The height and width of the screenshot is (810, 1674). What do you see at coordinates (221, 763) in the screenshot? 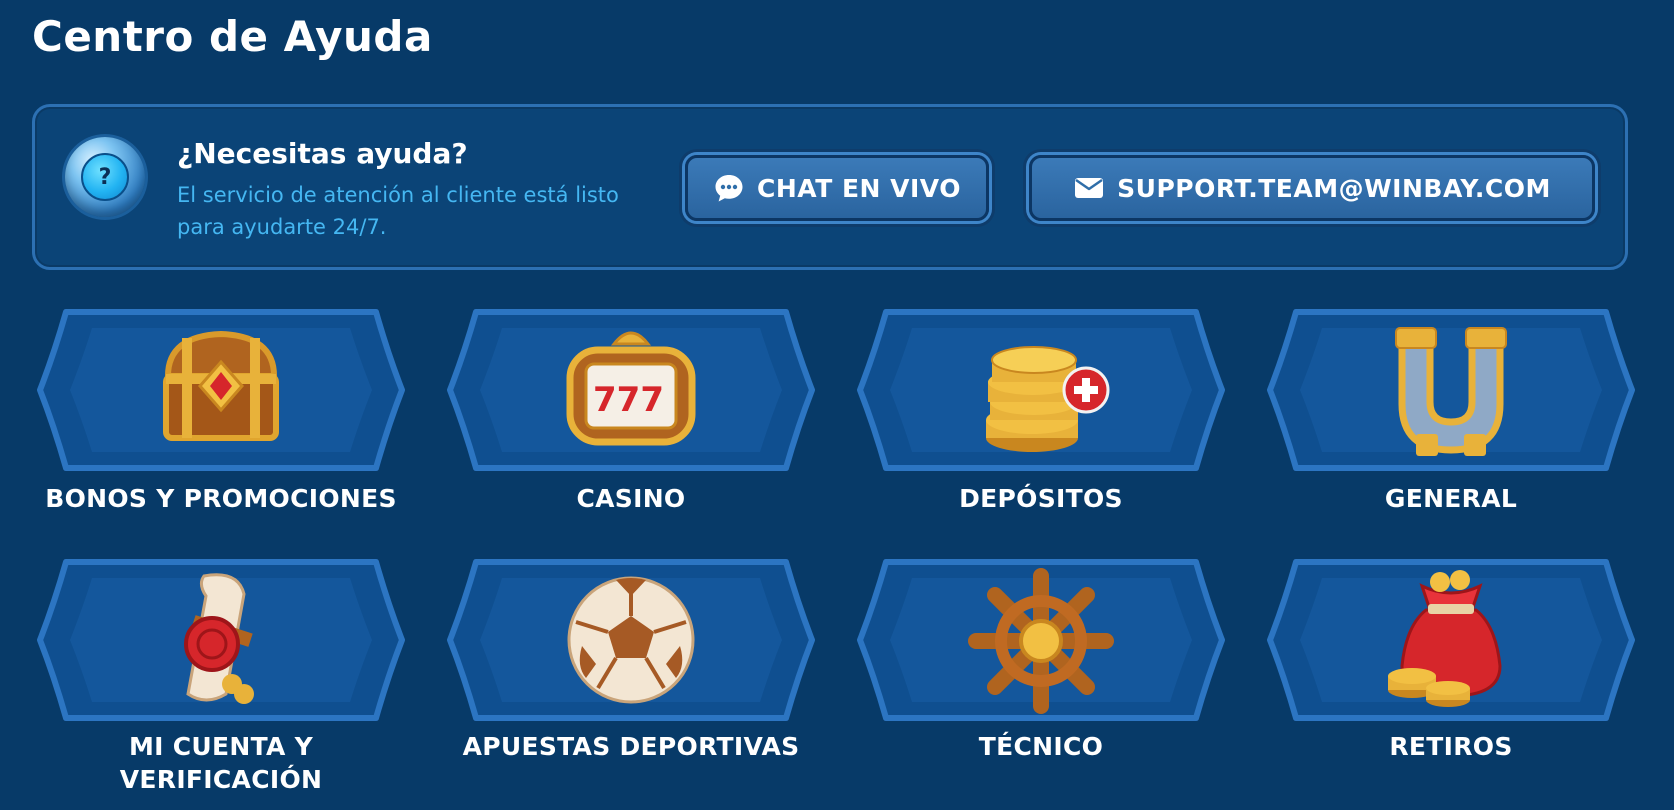
I see `category-label: MI CUENTA Y VERIFICACIÓN` at bounding box center [221, 763].